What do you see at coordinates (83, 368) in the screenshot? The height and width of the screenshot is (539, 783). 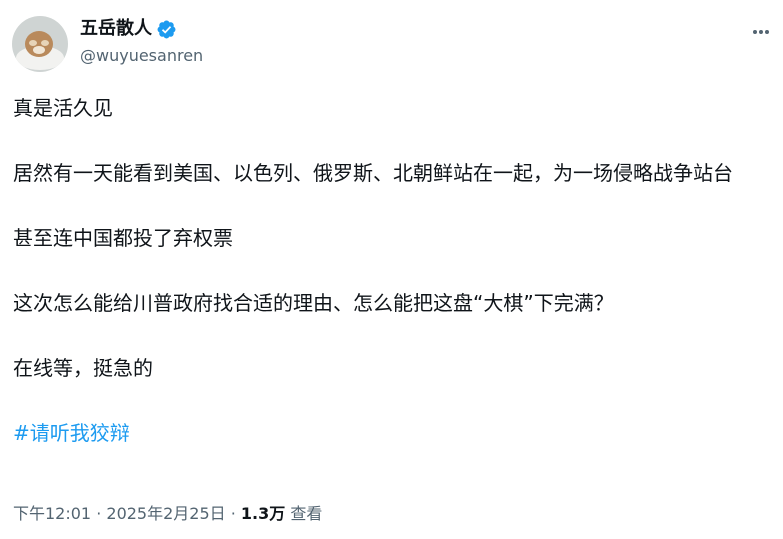 I see `tweet-paragraph: 在线等，挺急的` at bounding box center [83, 368].